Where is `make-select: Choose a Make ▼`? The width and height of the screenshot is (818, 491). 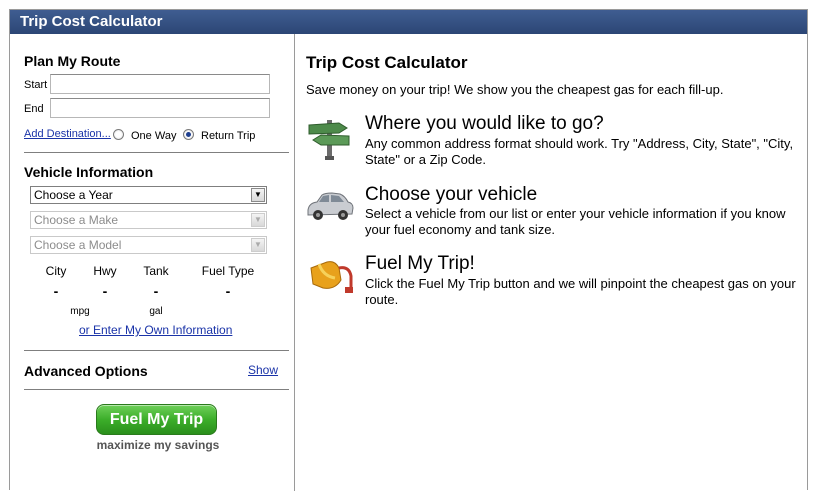 make-select: Choose a Make ▼ is located at coordinates (148, 220).